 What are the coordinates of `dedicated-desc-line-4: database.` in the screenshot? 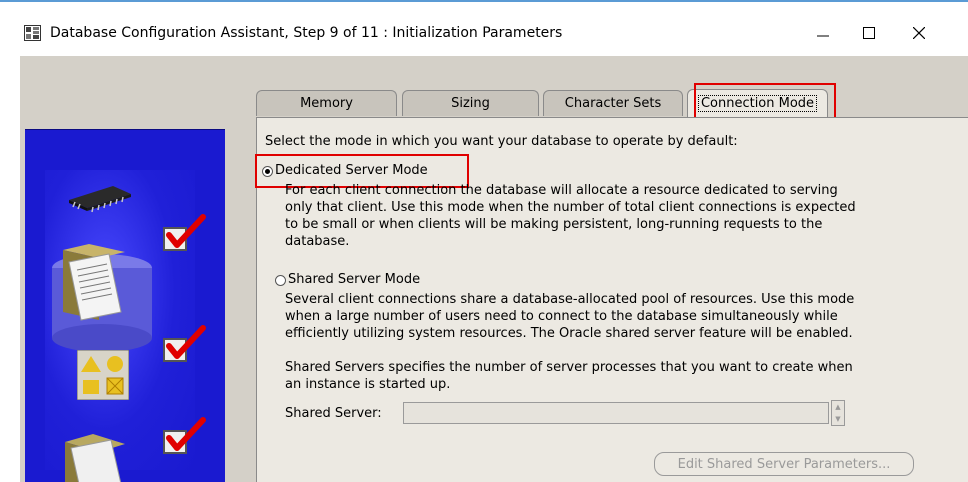 It's located at (317, 241).